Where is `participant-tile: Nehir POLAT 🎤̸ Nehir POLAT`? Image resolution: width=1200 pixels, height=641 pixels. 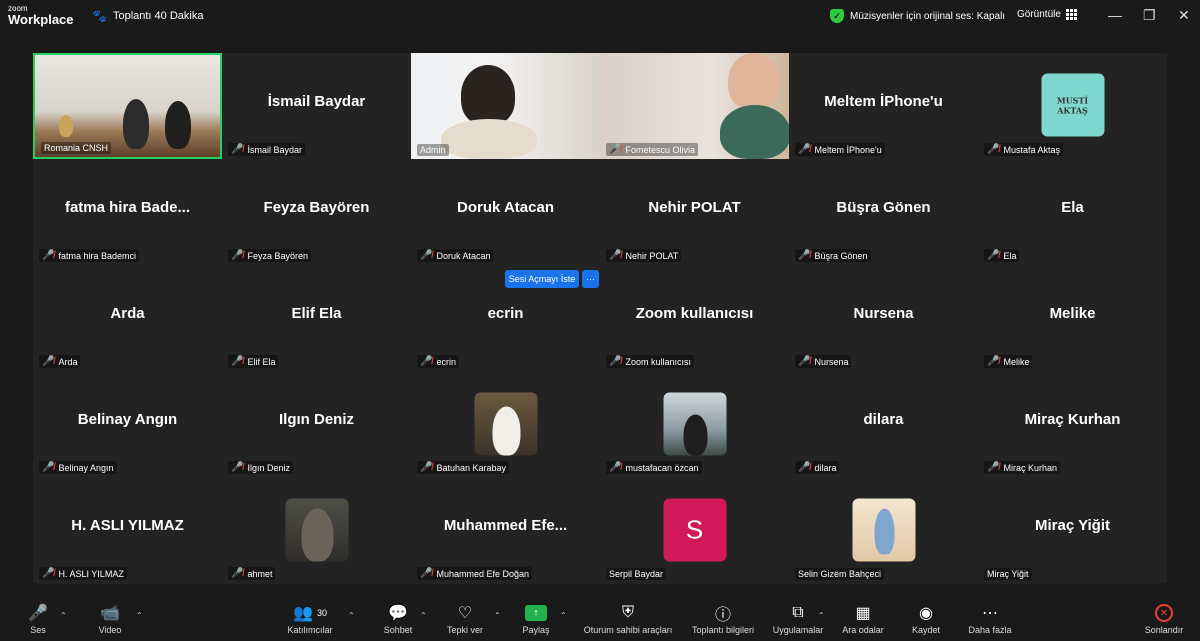 participant-tile: Nehir POLAT 🎤̸ Nehir POLAT is located at coordinates (694, 212).